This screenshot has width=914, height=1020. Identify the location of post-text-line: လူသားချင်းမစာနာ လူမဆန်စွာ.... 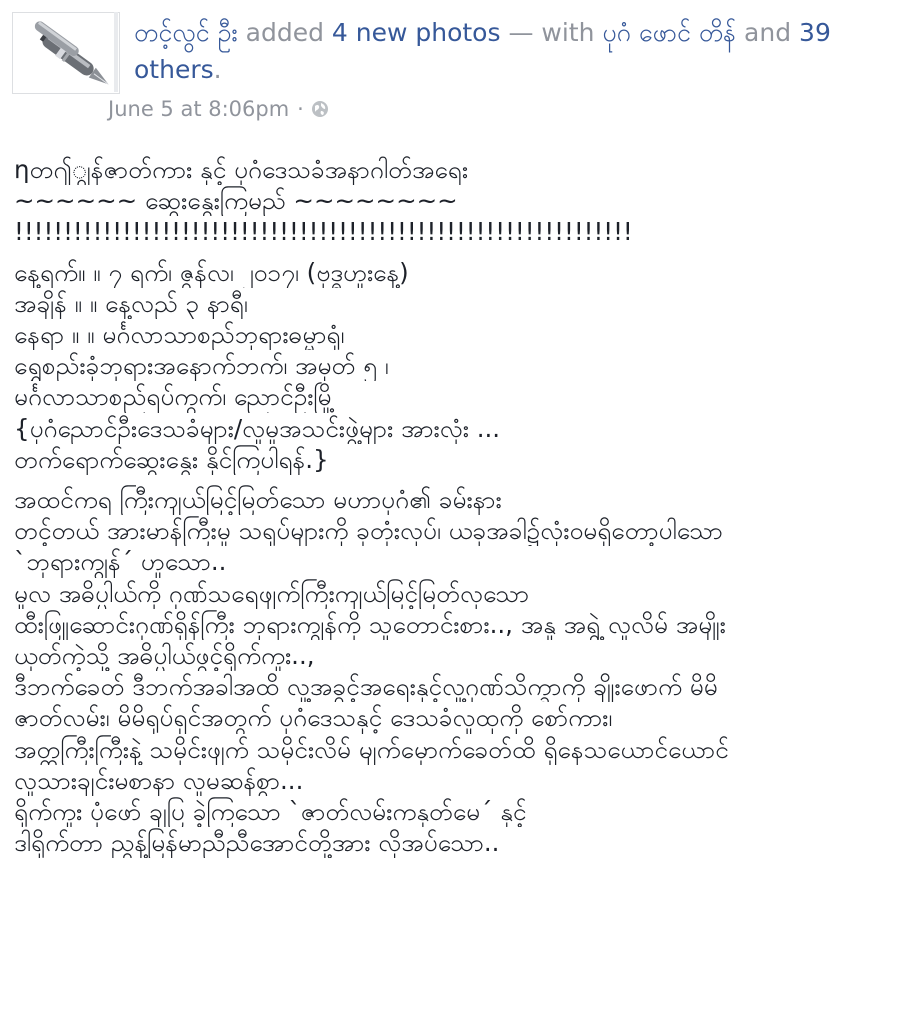
(159, 780).